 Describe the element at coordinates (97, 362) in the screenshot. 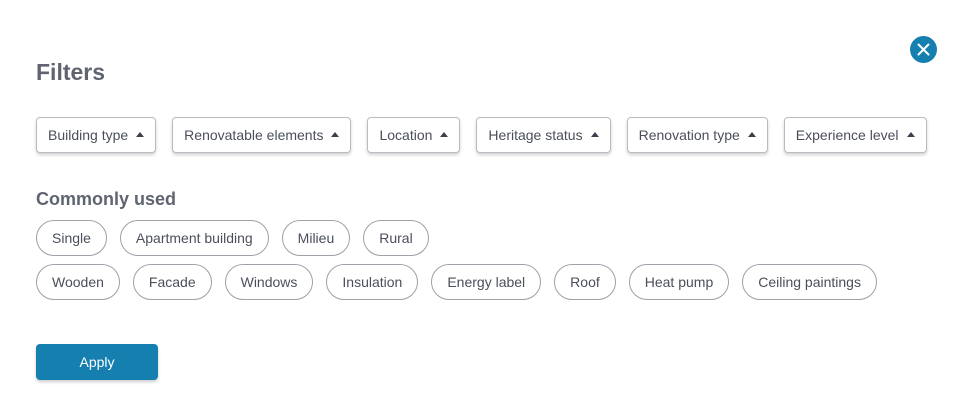

I see `apply-button: Apply` at that location.